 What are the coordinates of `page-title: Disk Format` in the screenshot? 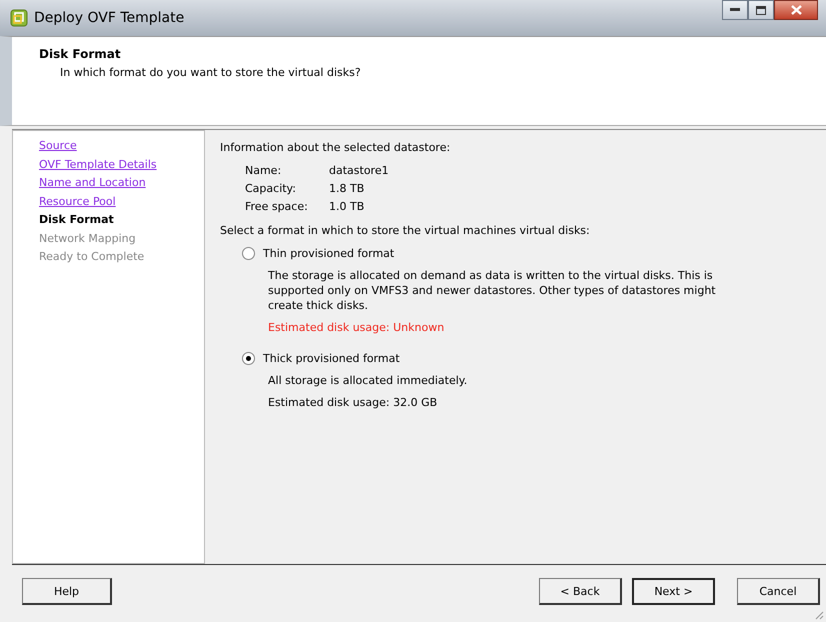 It's located at (80, 54).